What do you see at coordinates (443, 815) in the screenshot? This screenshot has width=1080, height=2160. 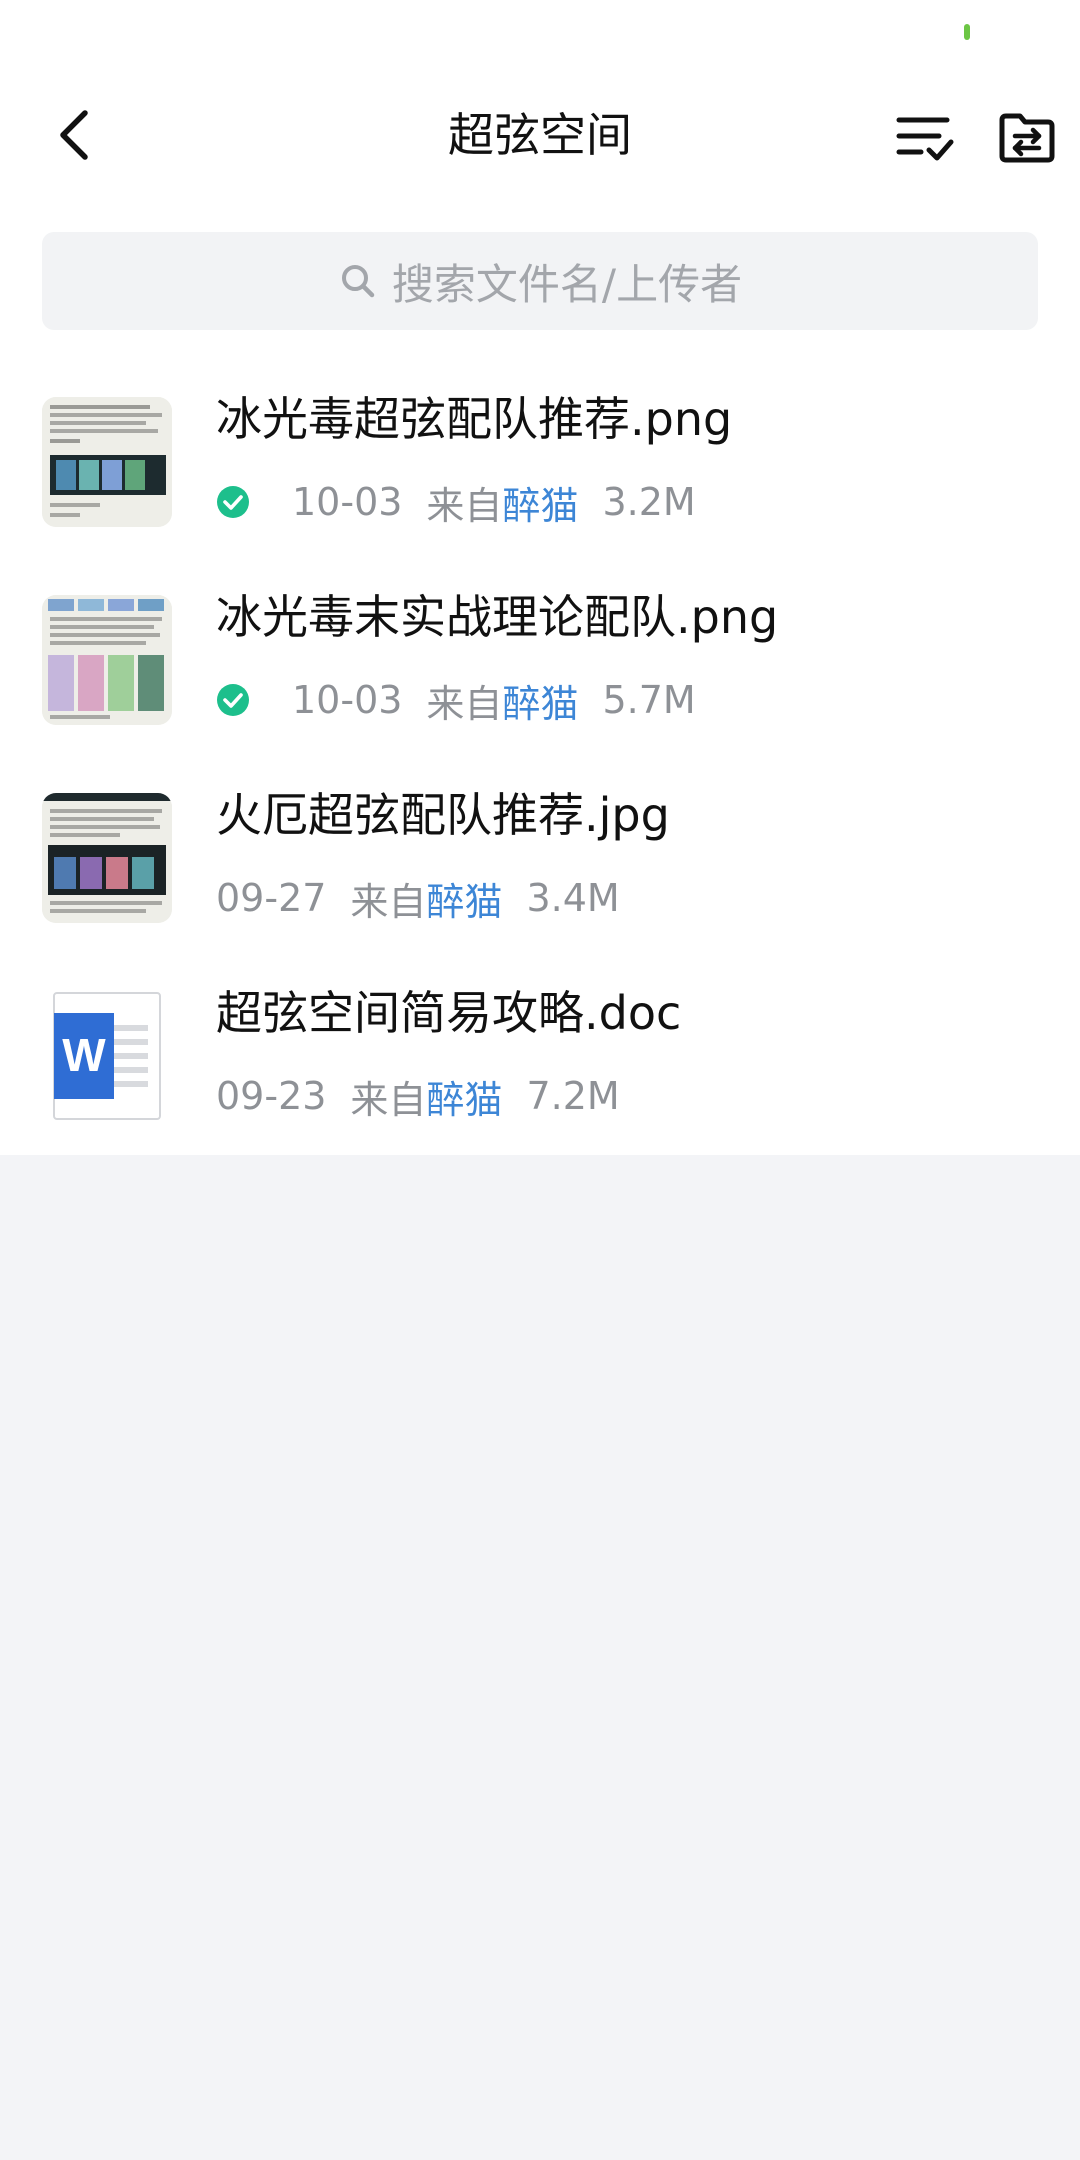 I see `file-name: 火厄超弦配队推荐.jpg` at bounding box center [443, 815].